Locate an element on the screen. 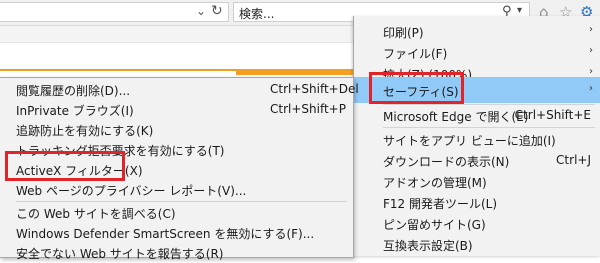  menu-shortcut: Ctrl+Shift+P is located at coordinates (308, 109).